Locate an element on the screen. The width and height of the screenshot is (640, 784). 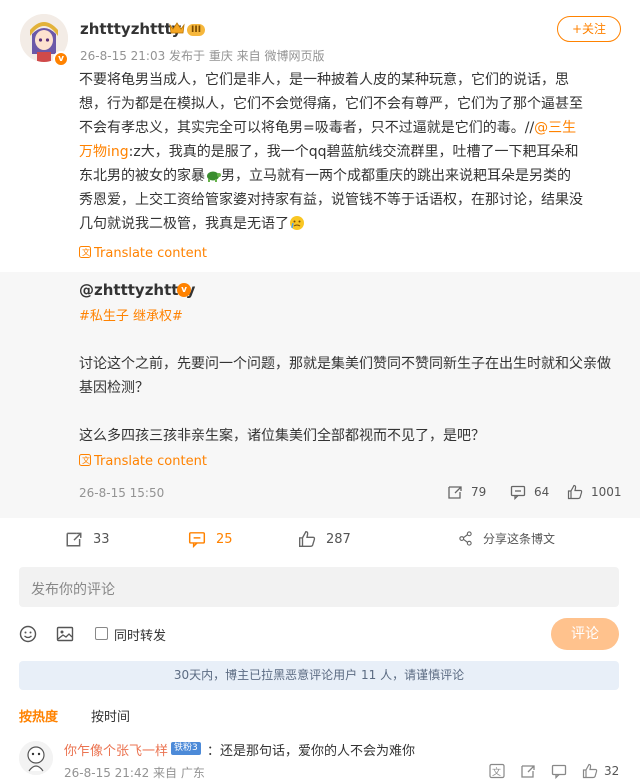
share-label: 分享这条博文 is located at coordinates (519, 538).